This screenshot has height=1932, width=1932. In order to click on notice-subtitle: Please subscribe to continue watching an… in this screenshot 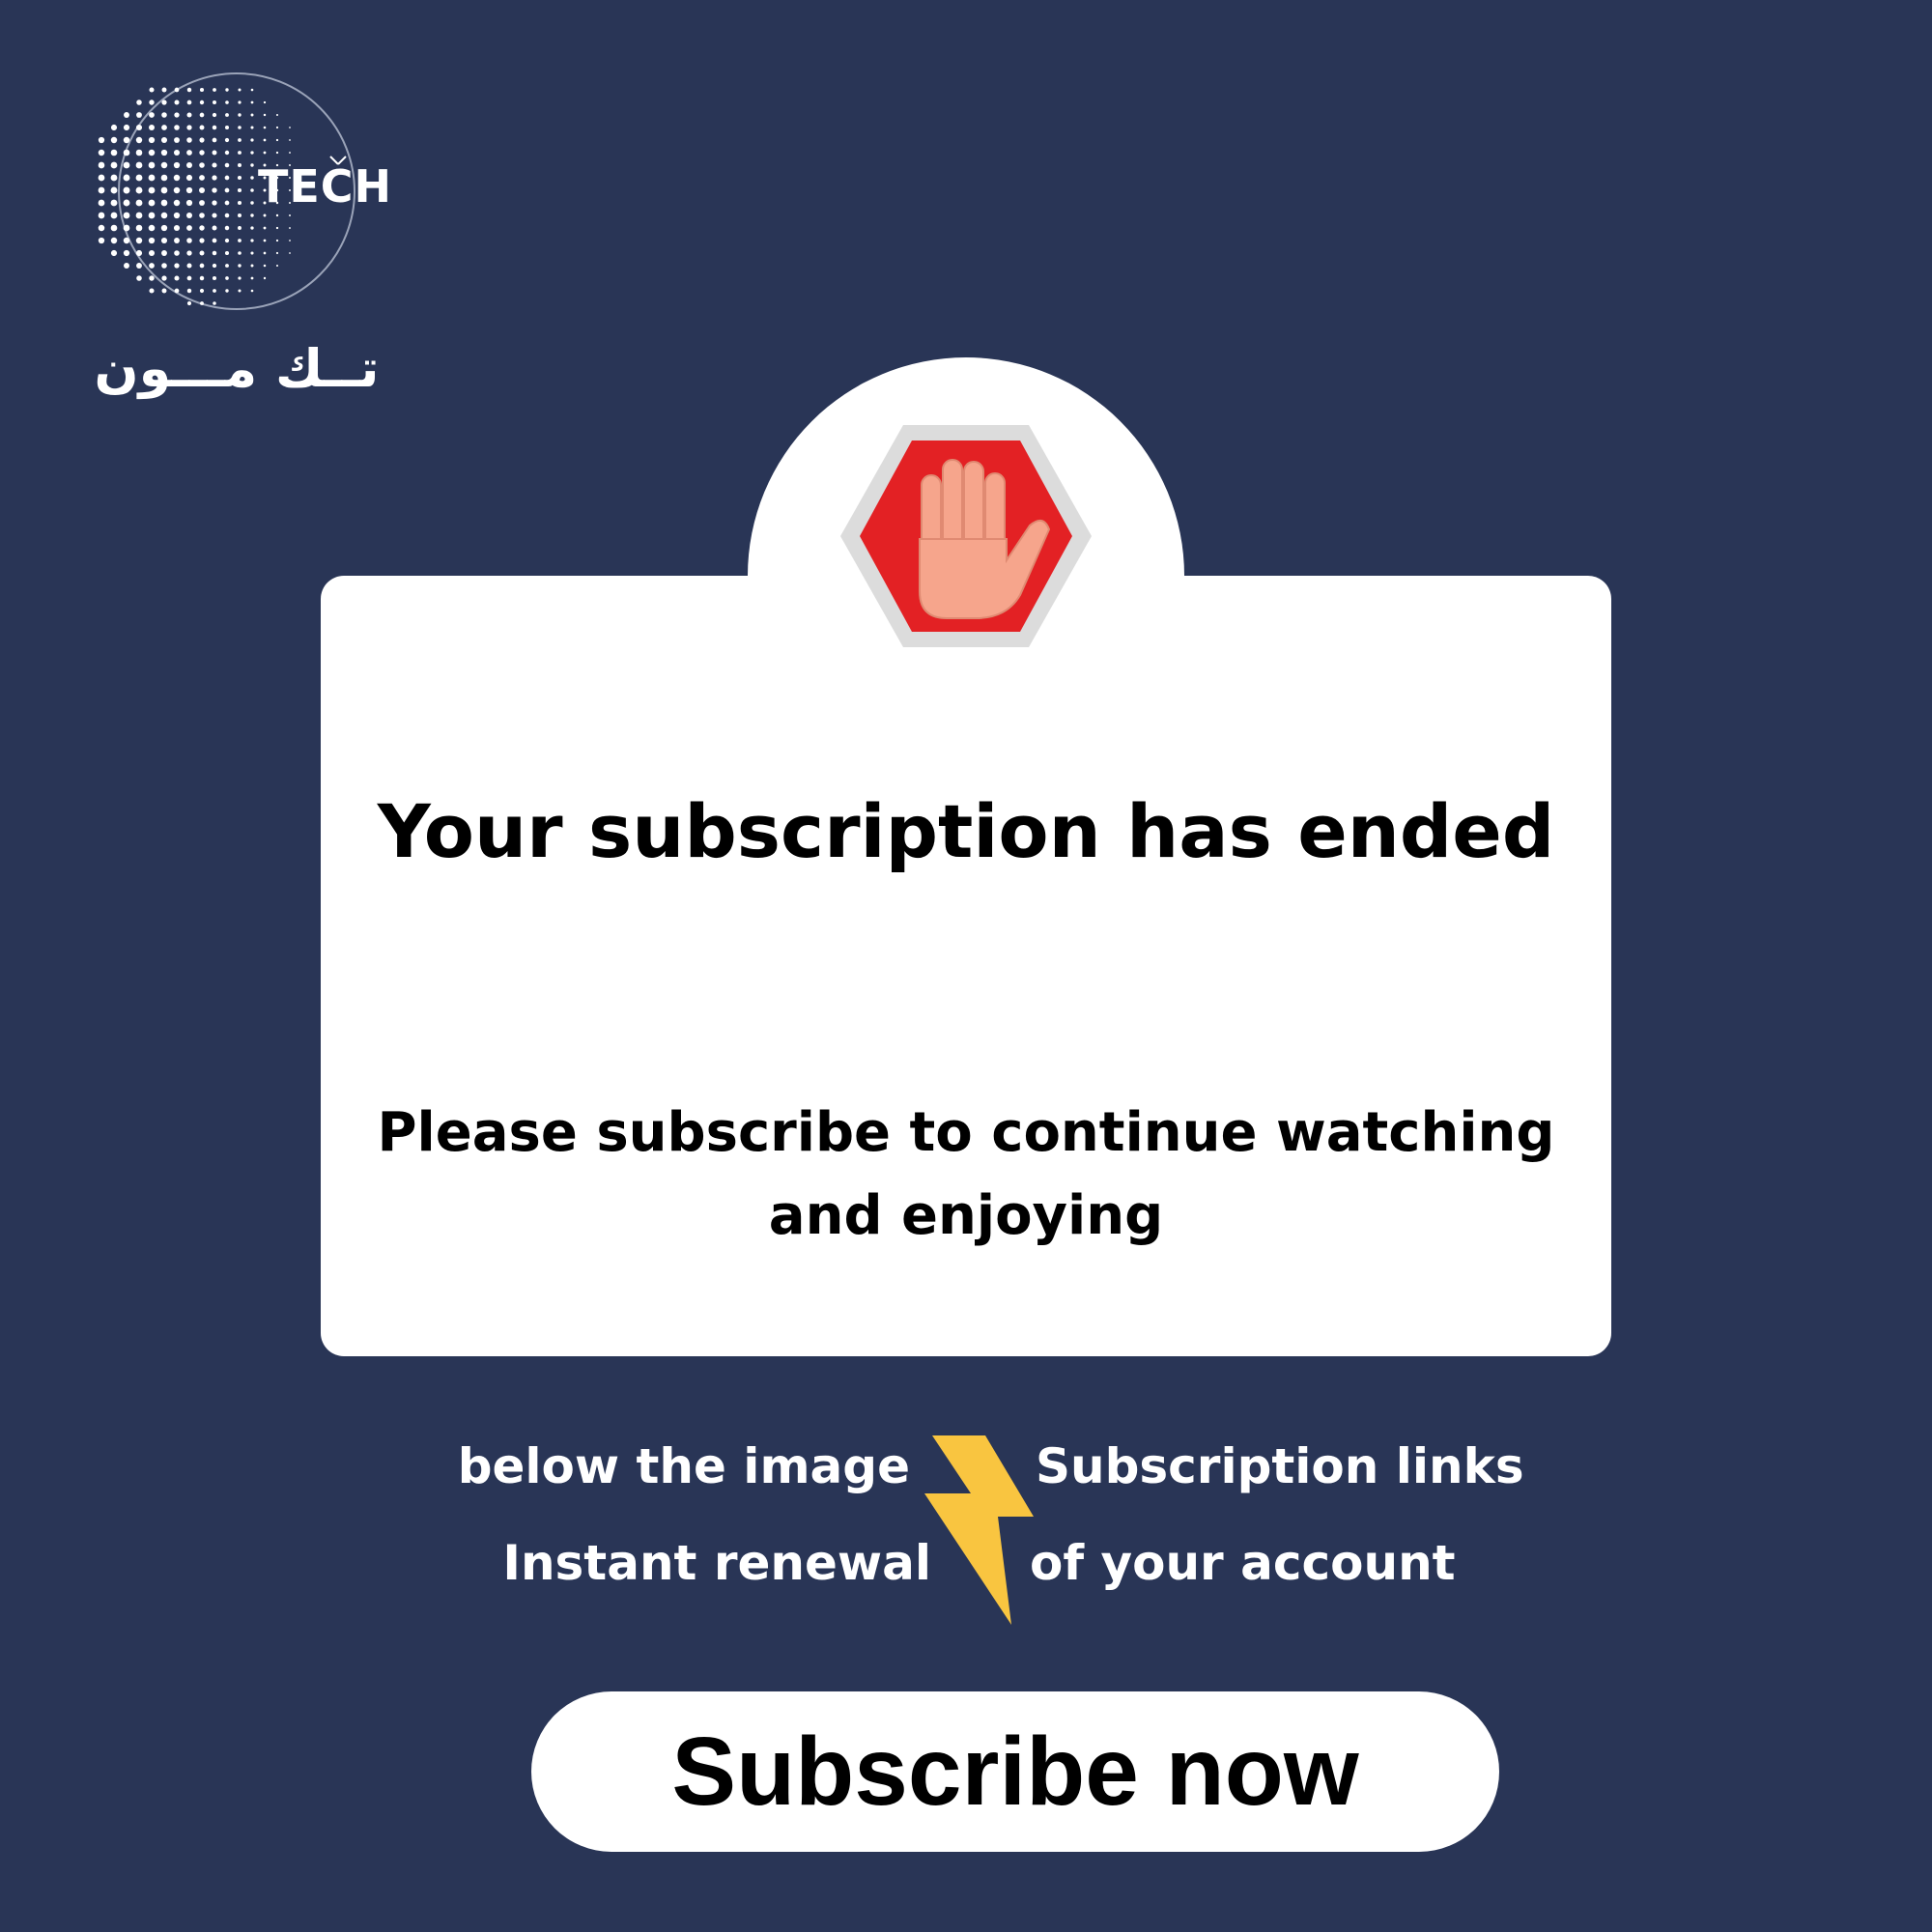, I will do `click(966, 1174)`.